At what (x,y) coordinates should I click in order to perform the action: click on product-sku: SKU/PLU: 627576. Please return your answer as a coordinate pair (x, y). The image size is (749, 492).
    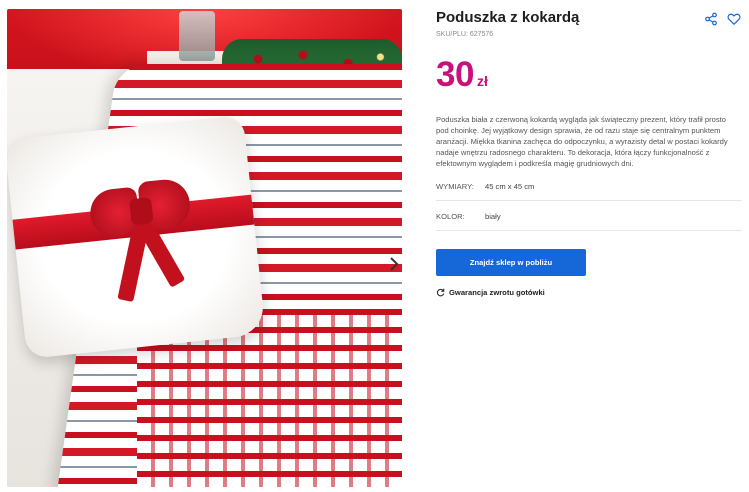
    Looking at the image, I should click on (465, 34).